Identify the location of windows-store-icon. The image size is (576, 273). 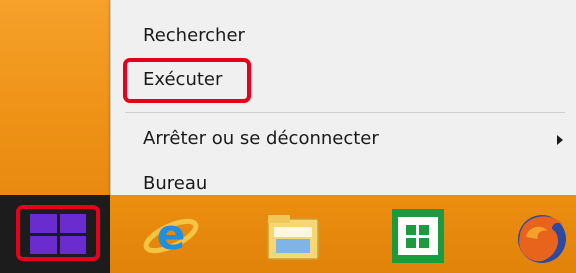
(419, 235).